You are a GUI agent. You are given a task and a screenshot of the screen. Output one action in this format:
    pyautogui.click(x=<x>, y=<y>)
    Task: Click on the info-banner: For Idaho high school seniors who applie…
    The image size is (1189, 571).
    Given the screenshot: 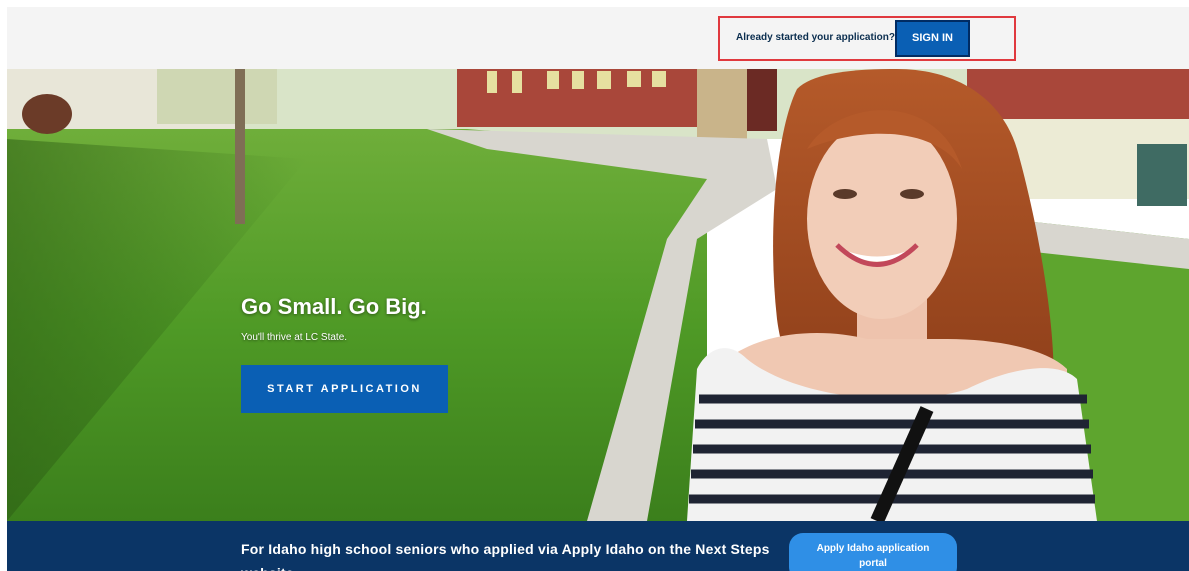 What is the action you would take?
    pyautogui.click(x=598, y=546)
    